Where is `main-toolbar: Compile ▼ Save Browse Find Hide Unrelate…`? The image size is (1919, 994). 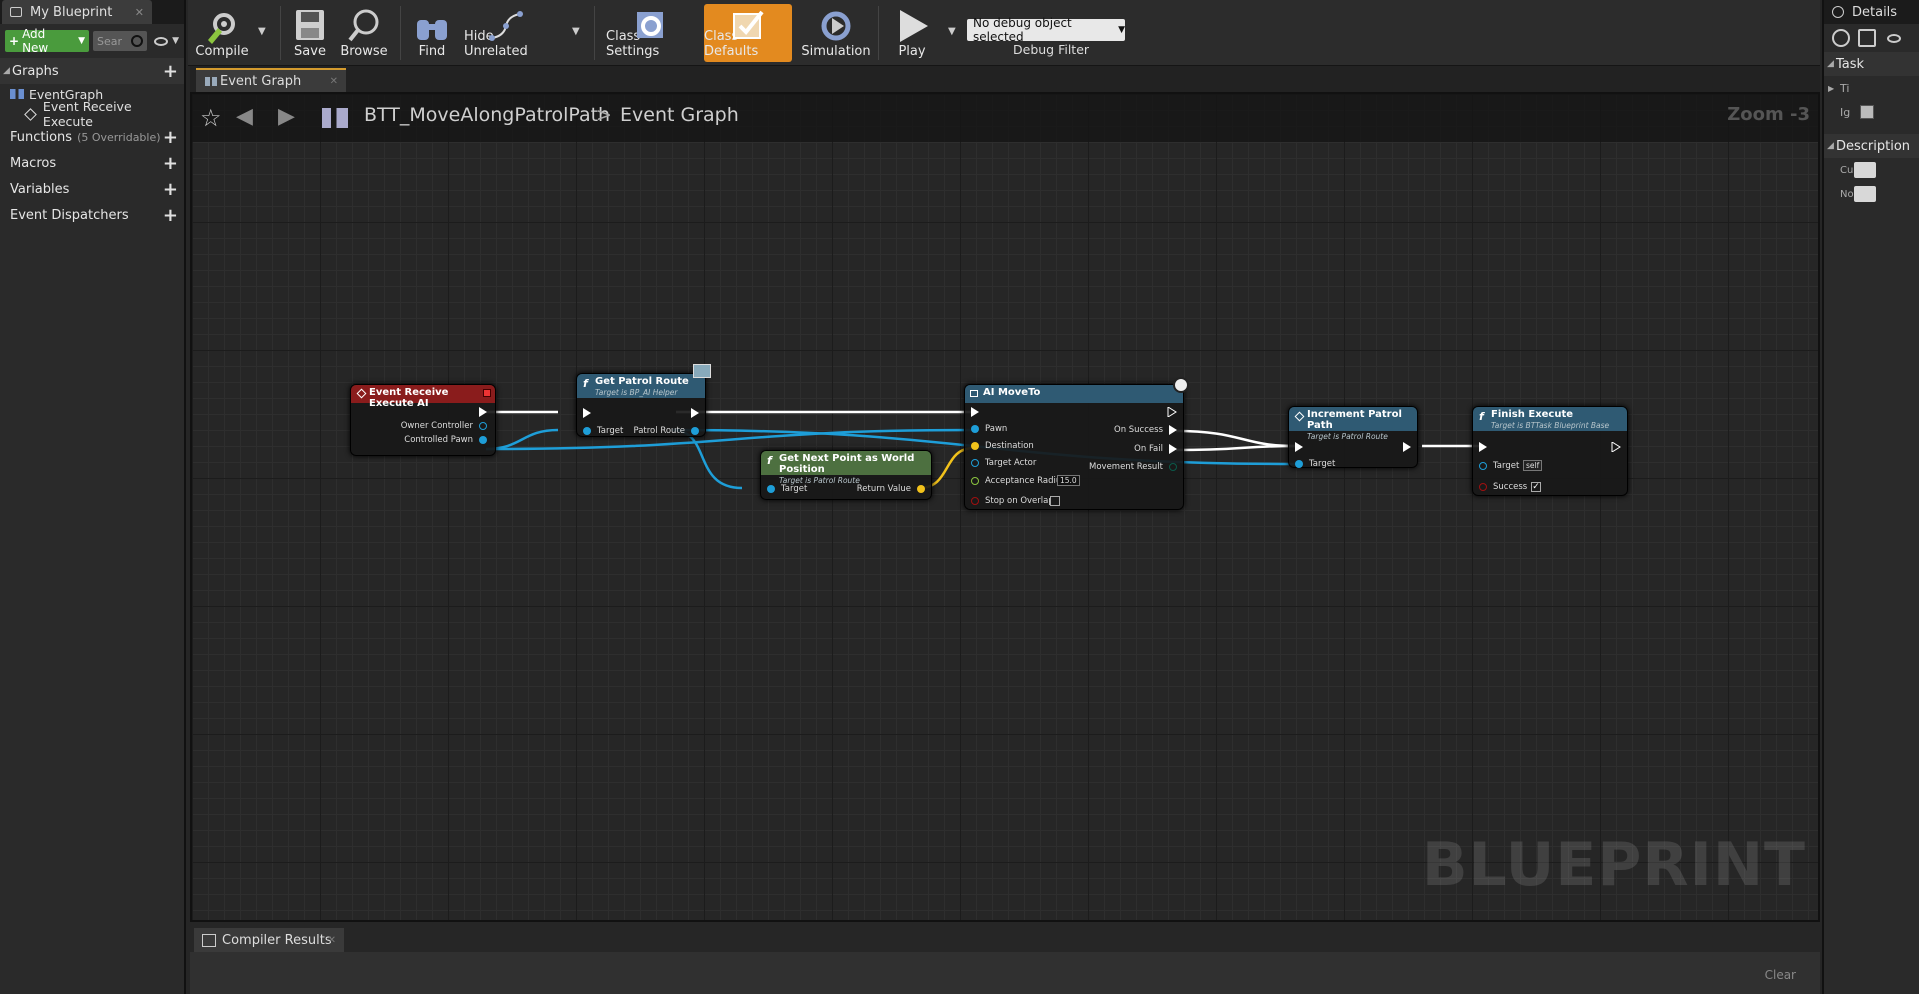 main-toolbar: Compile ▼ Save Browse Find Hide Unrelate… is located at coordinates (1004, 33).